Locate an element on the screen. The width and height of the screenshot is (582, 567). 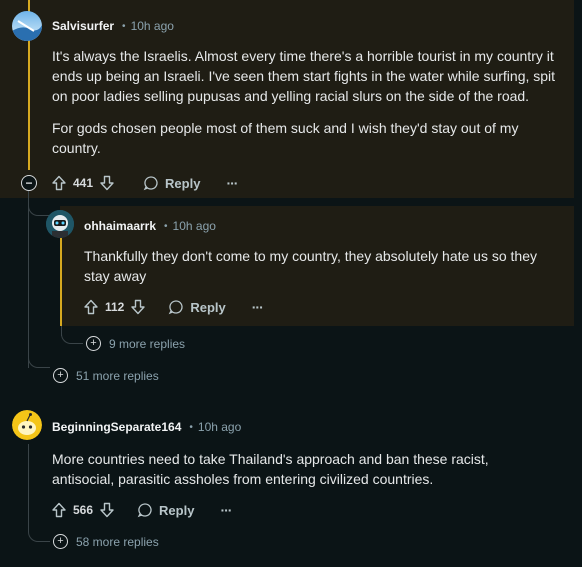
vote-score: 441 is located at coordinates (83, 183).